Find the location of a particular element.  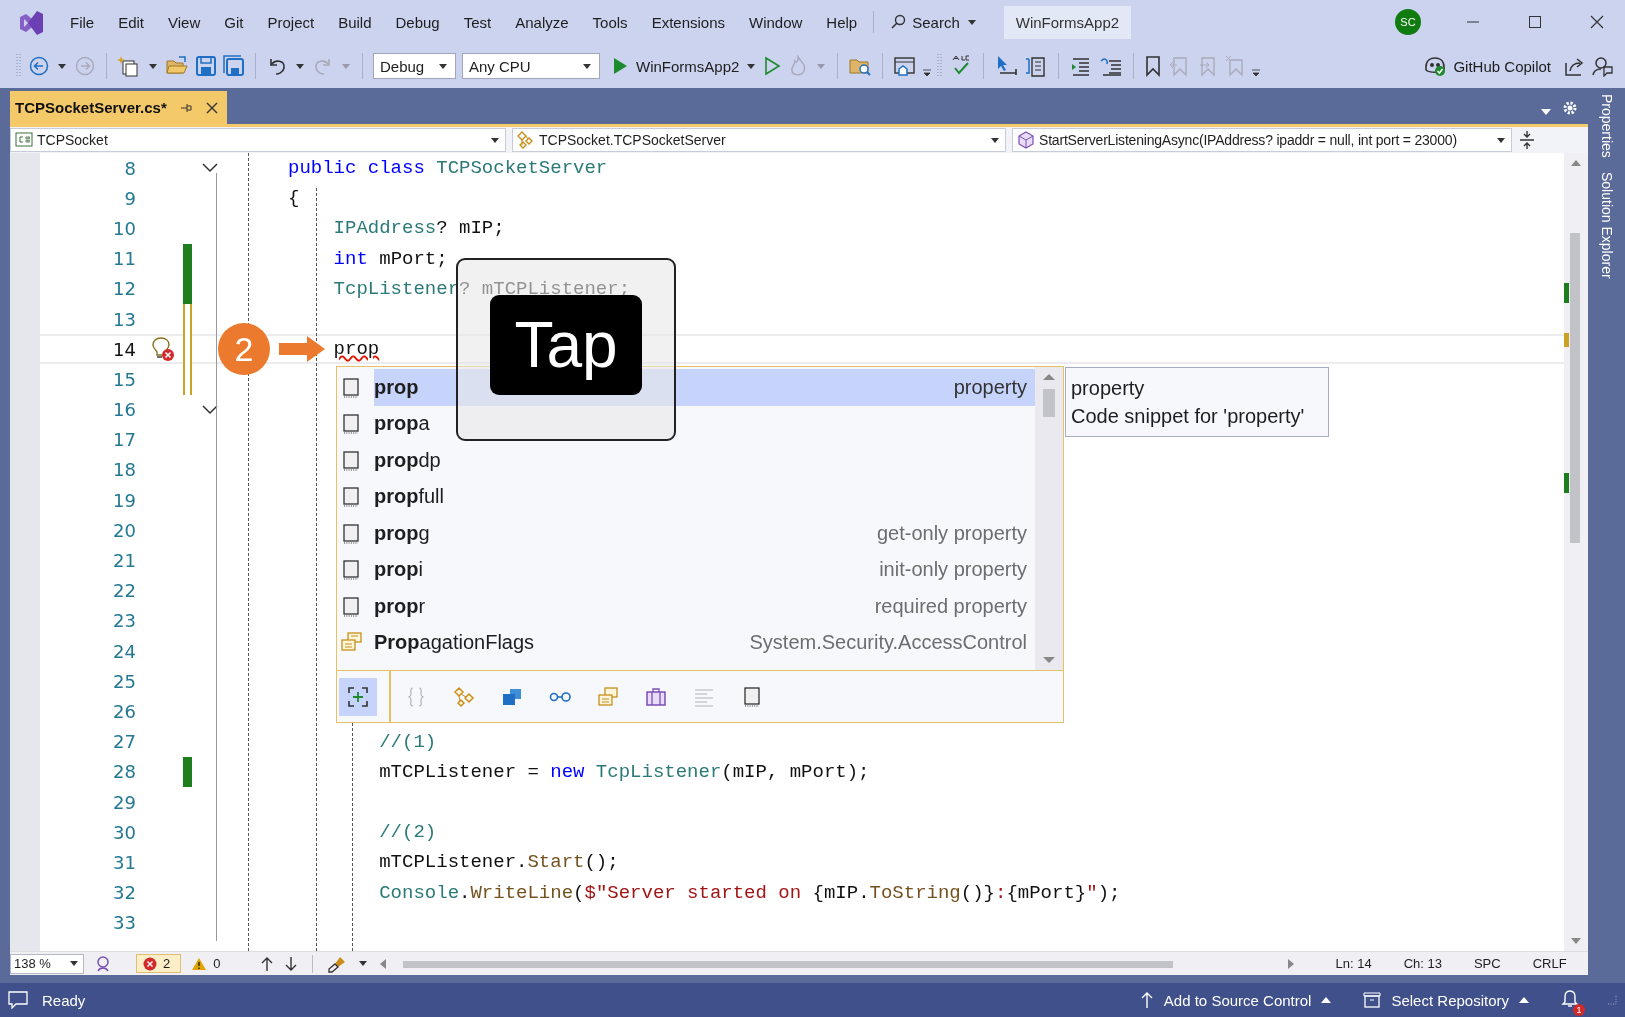

completion-item: PropagationFlags System.Security.AccessControl is located at coordinates (686, 642).